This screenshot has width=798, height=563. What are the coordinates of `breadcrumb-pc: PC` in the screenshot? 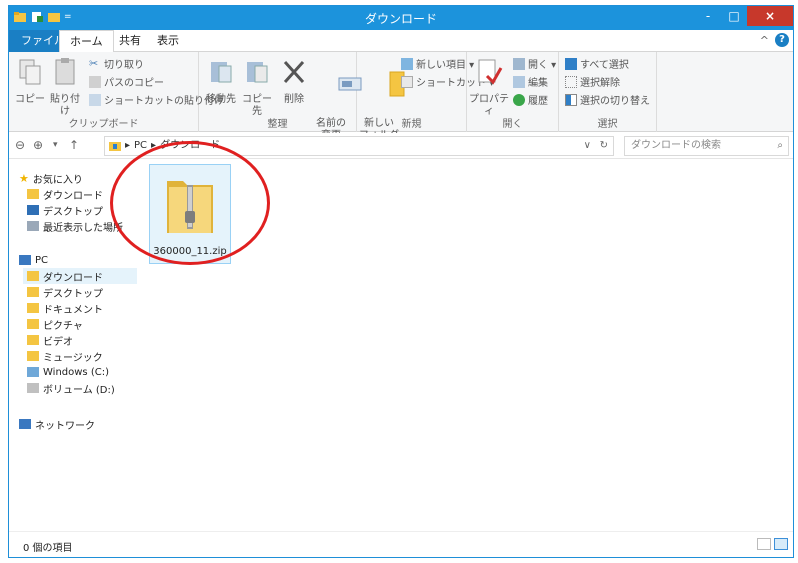 It's located at (140, 146).